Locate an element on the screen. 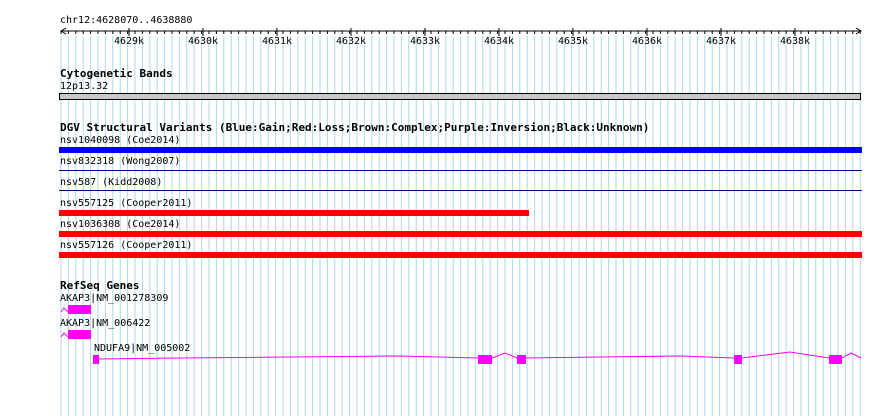  gene-models is located at coordinates (461, 334).